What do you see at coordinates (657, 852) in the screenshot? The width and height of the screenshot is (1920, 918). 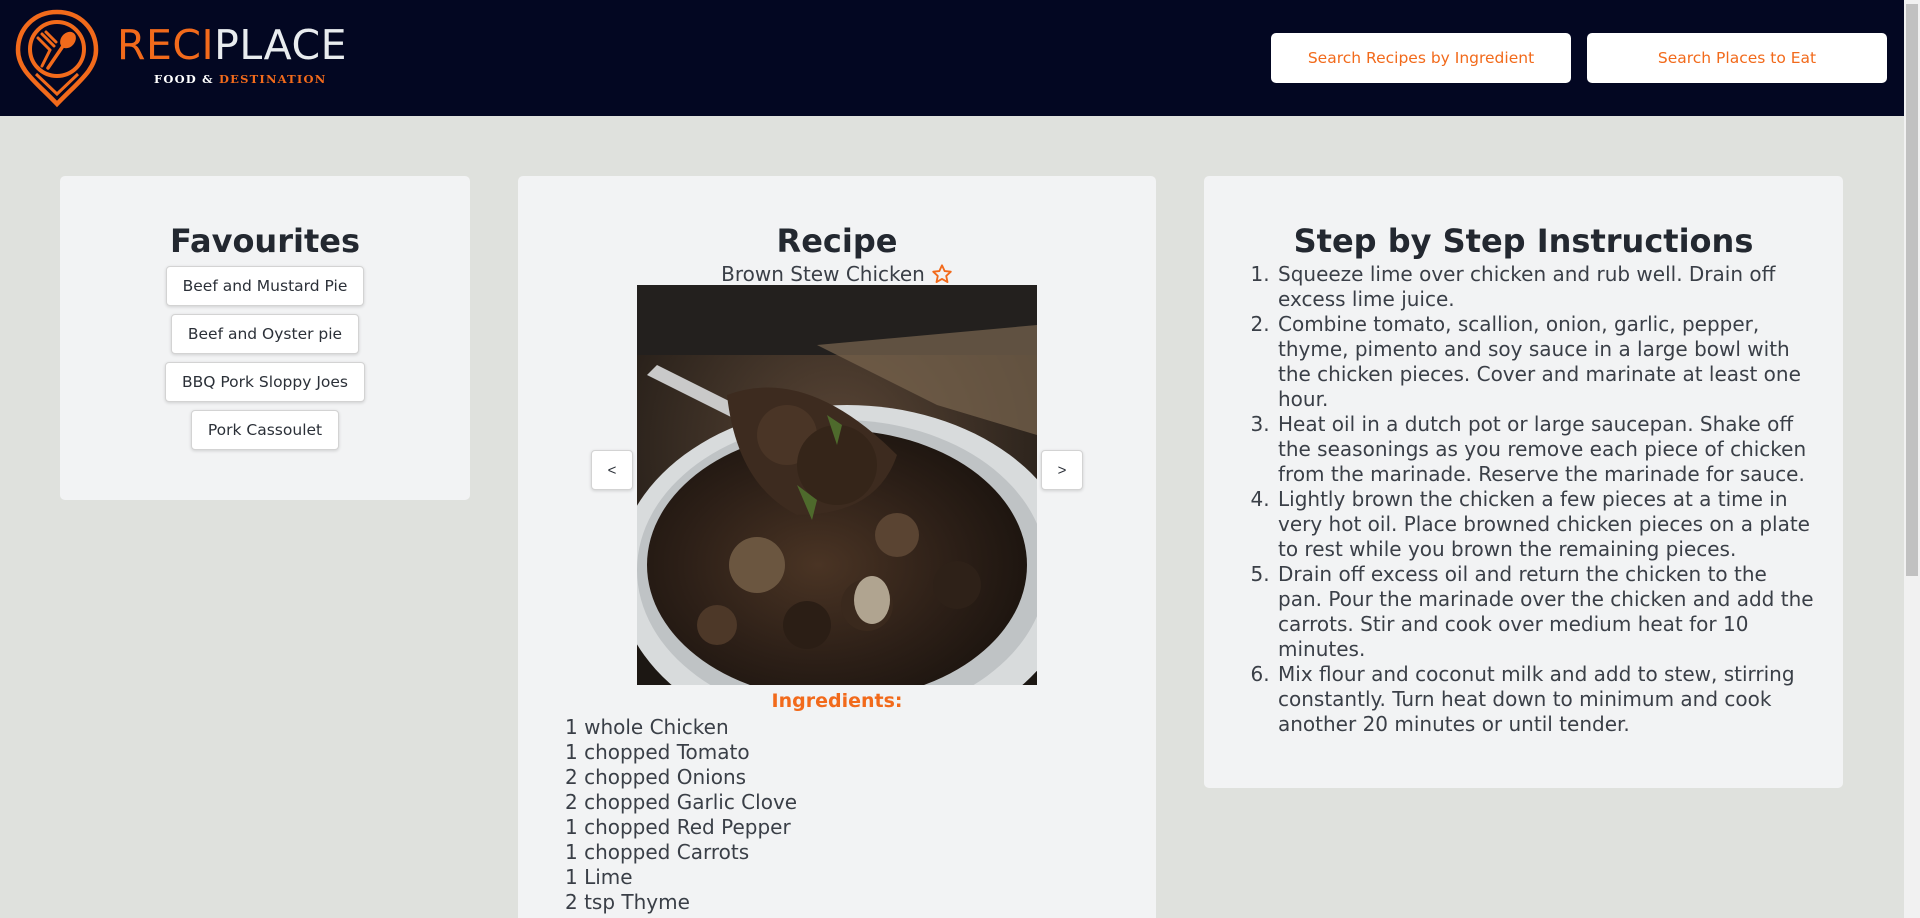 I see `ingredient-item: 1 chopped Carrots` at bounding box center [657, 852].